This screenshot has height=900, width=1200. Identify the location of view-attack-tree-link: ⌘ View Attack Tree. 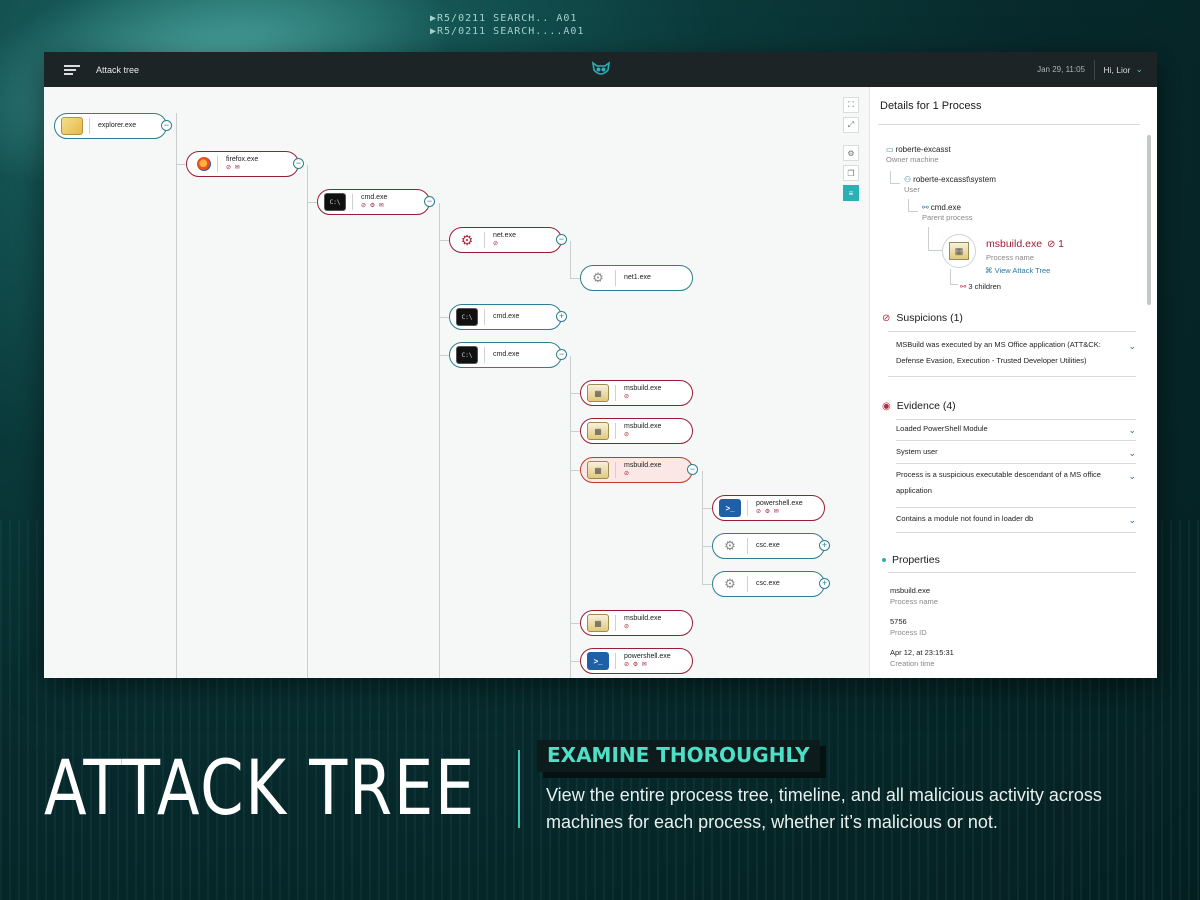
(1017, 270).